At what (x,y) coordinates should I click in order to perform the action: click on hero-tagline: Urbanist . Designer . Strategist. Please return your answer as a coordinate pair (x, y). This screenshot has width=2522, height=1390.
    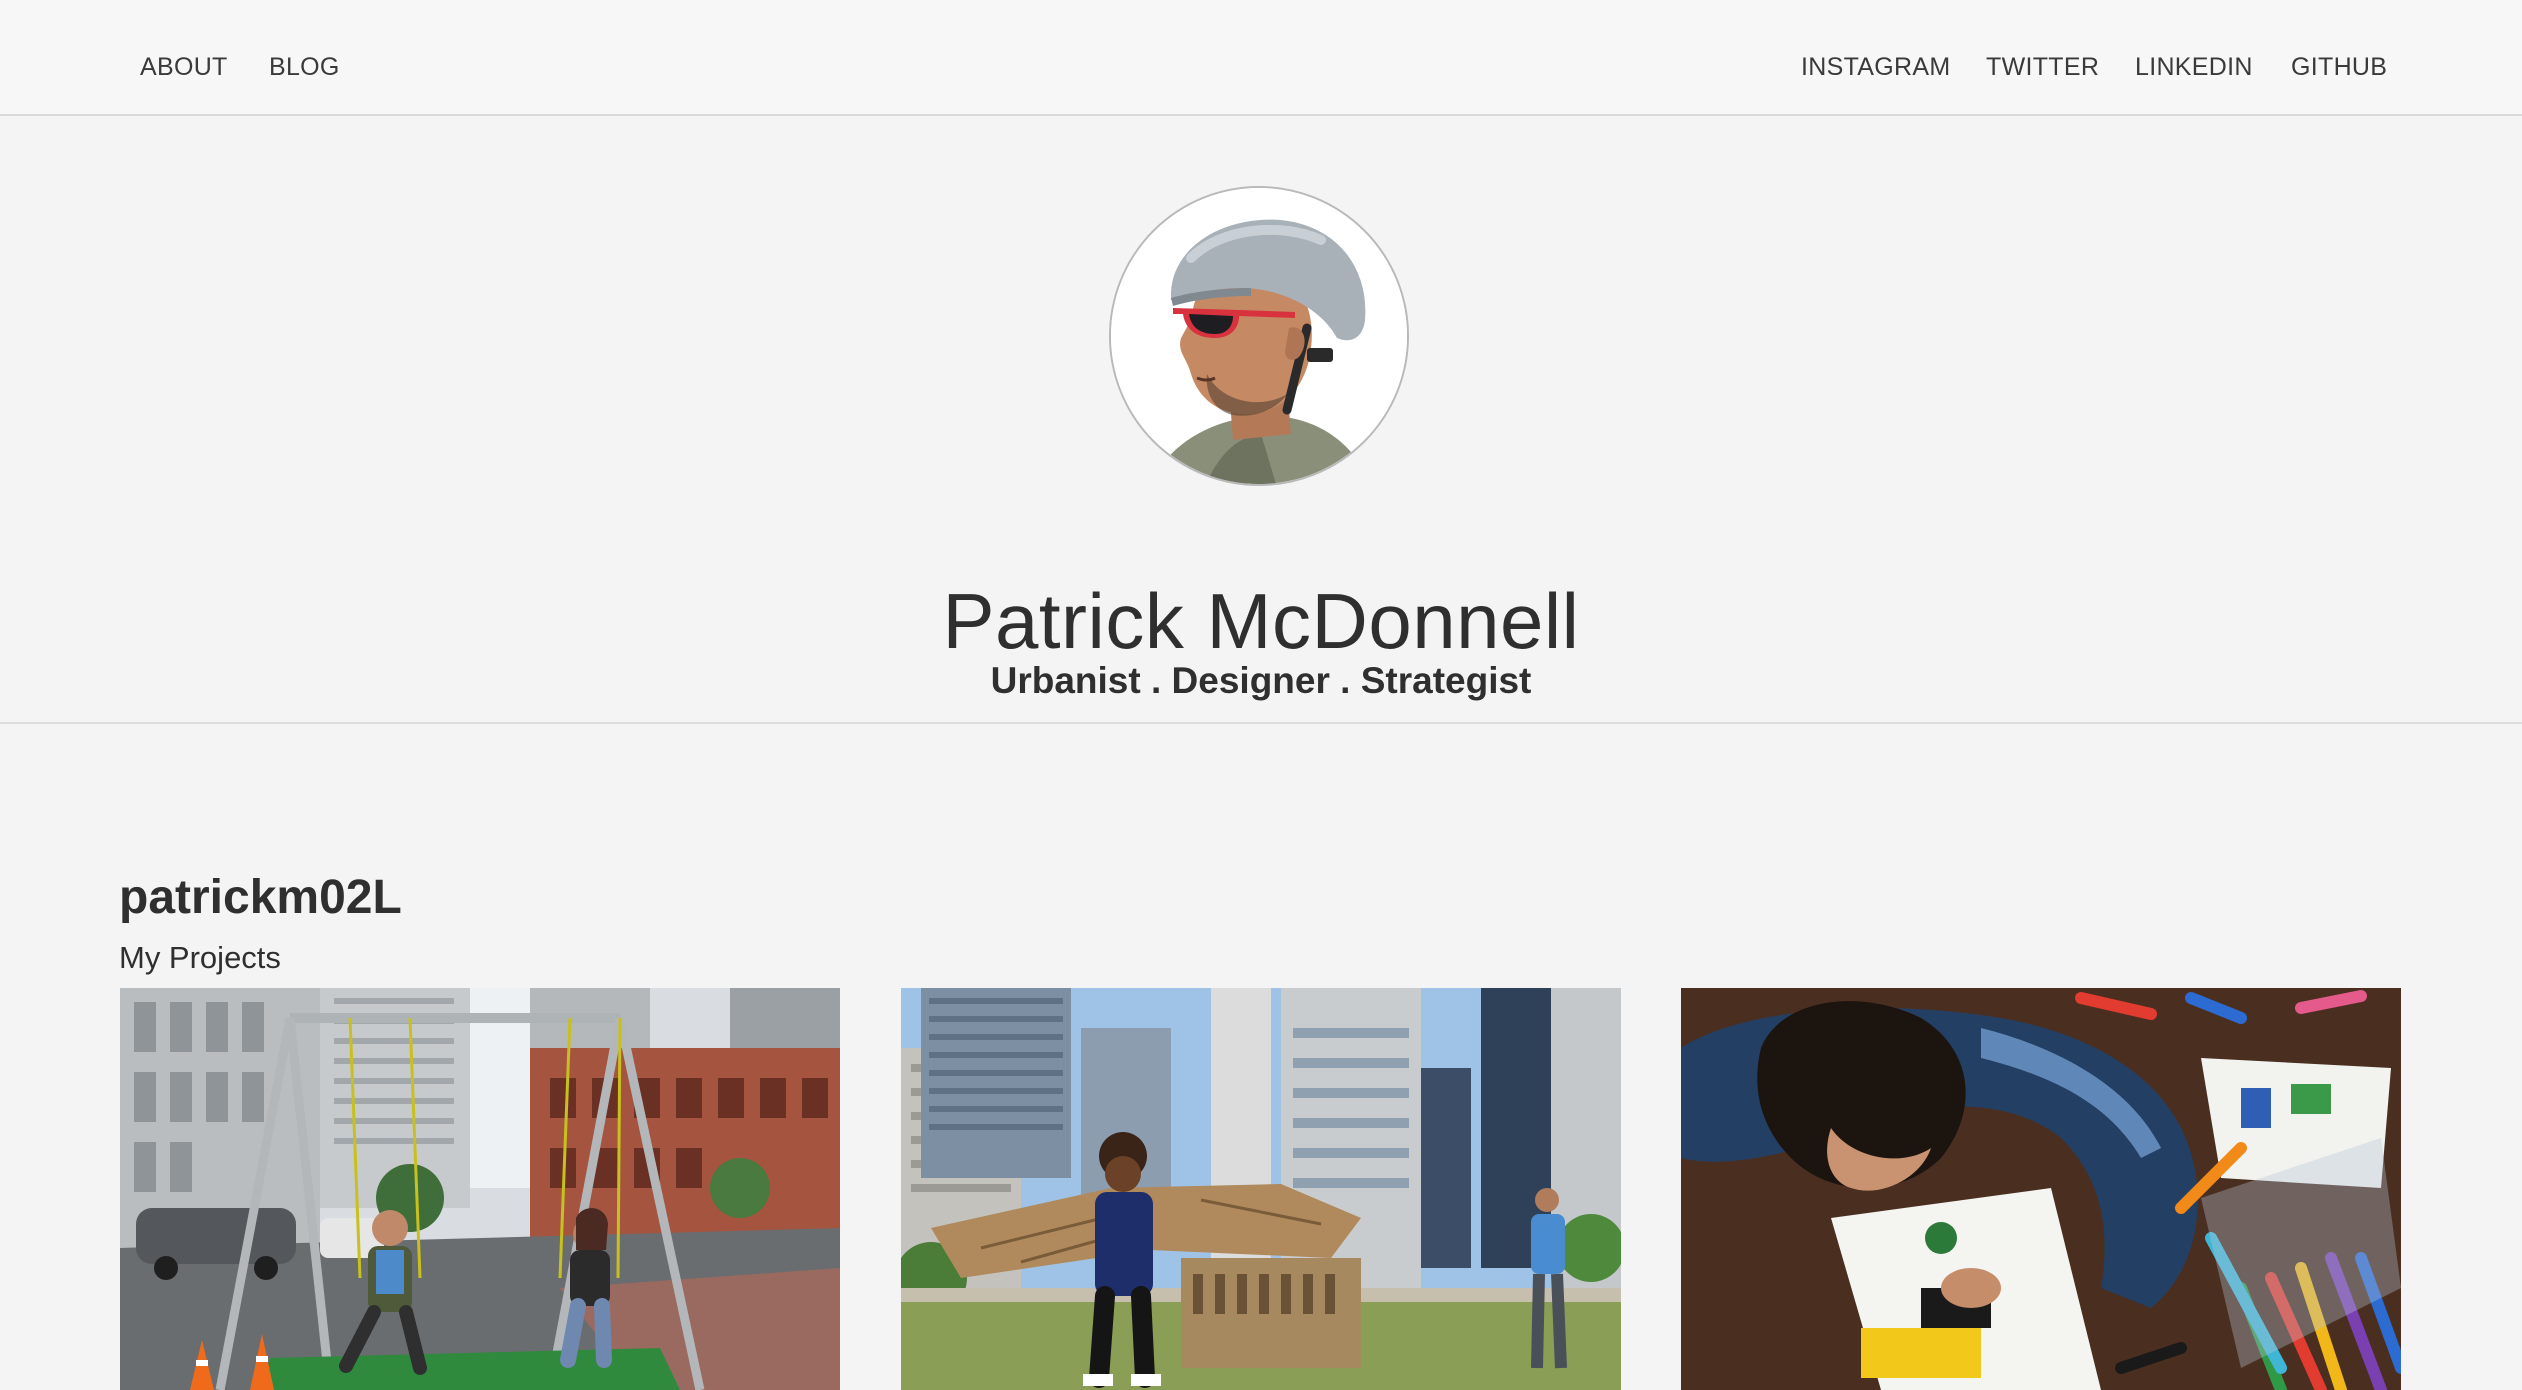
    Looking at the image, I should click on (1261, 680).